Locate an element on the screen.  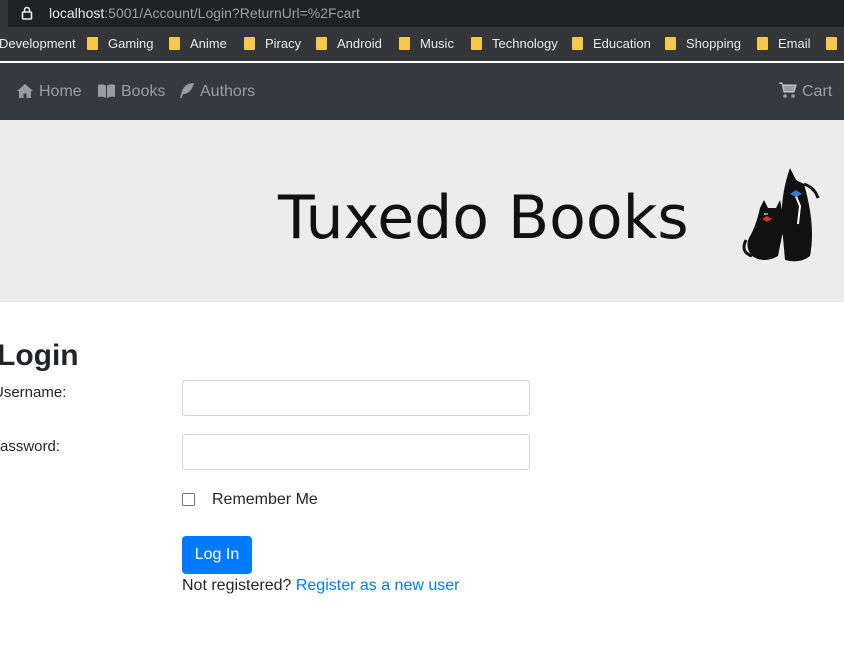
bookmark-email: Email is located at coordinates (784, 44).